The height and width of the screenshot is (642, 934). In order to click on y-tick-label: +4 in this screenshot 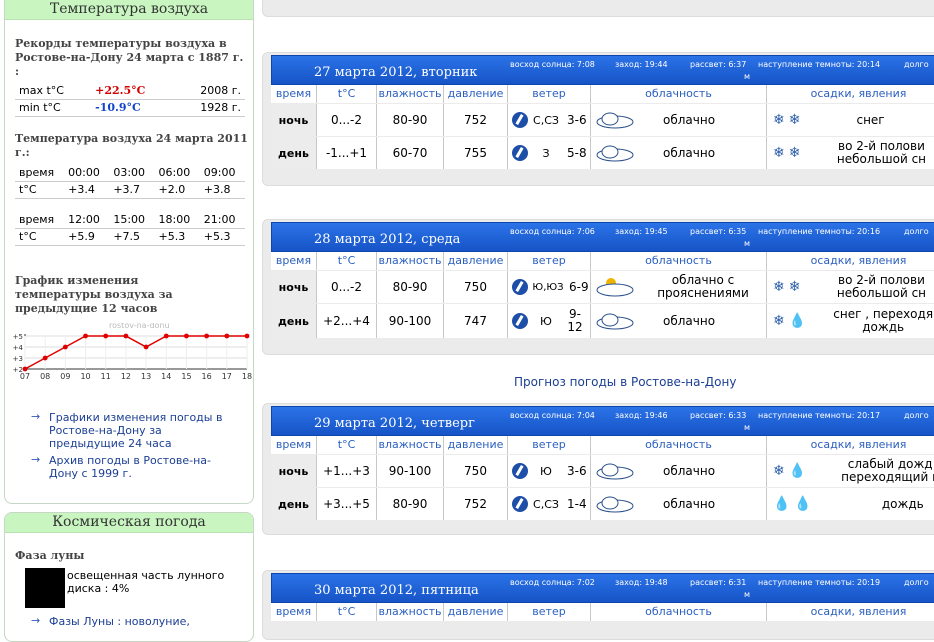, I will do `click(18, 348)`.